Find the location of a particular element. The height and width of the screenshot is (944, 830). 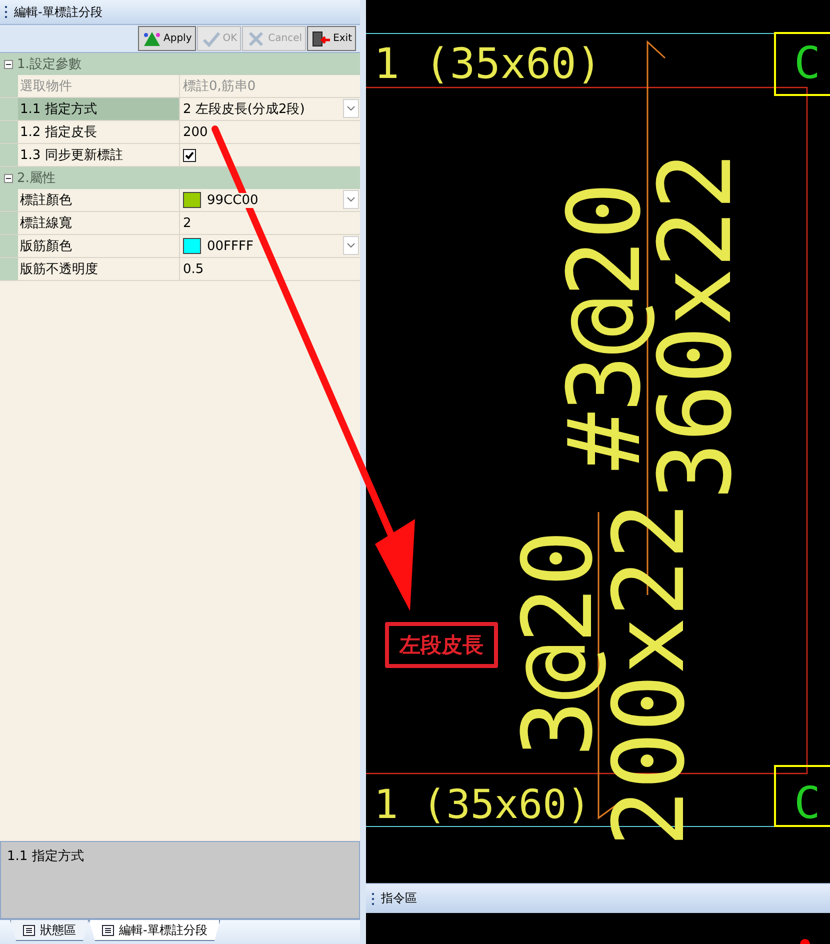

property-label: 標註線寬 is located at coordinates (99, 223).